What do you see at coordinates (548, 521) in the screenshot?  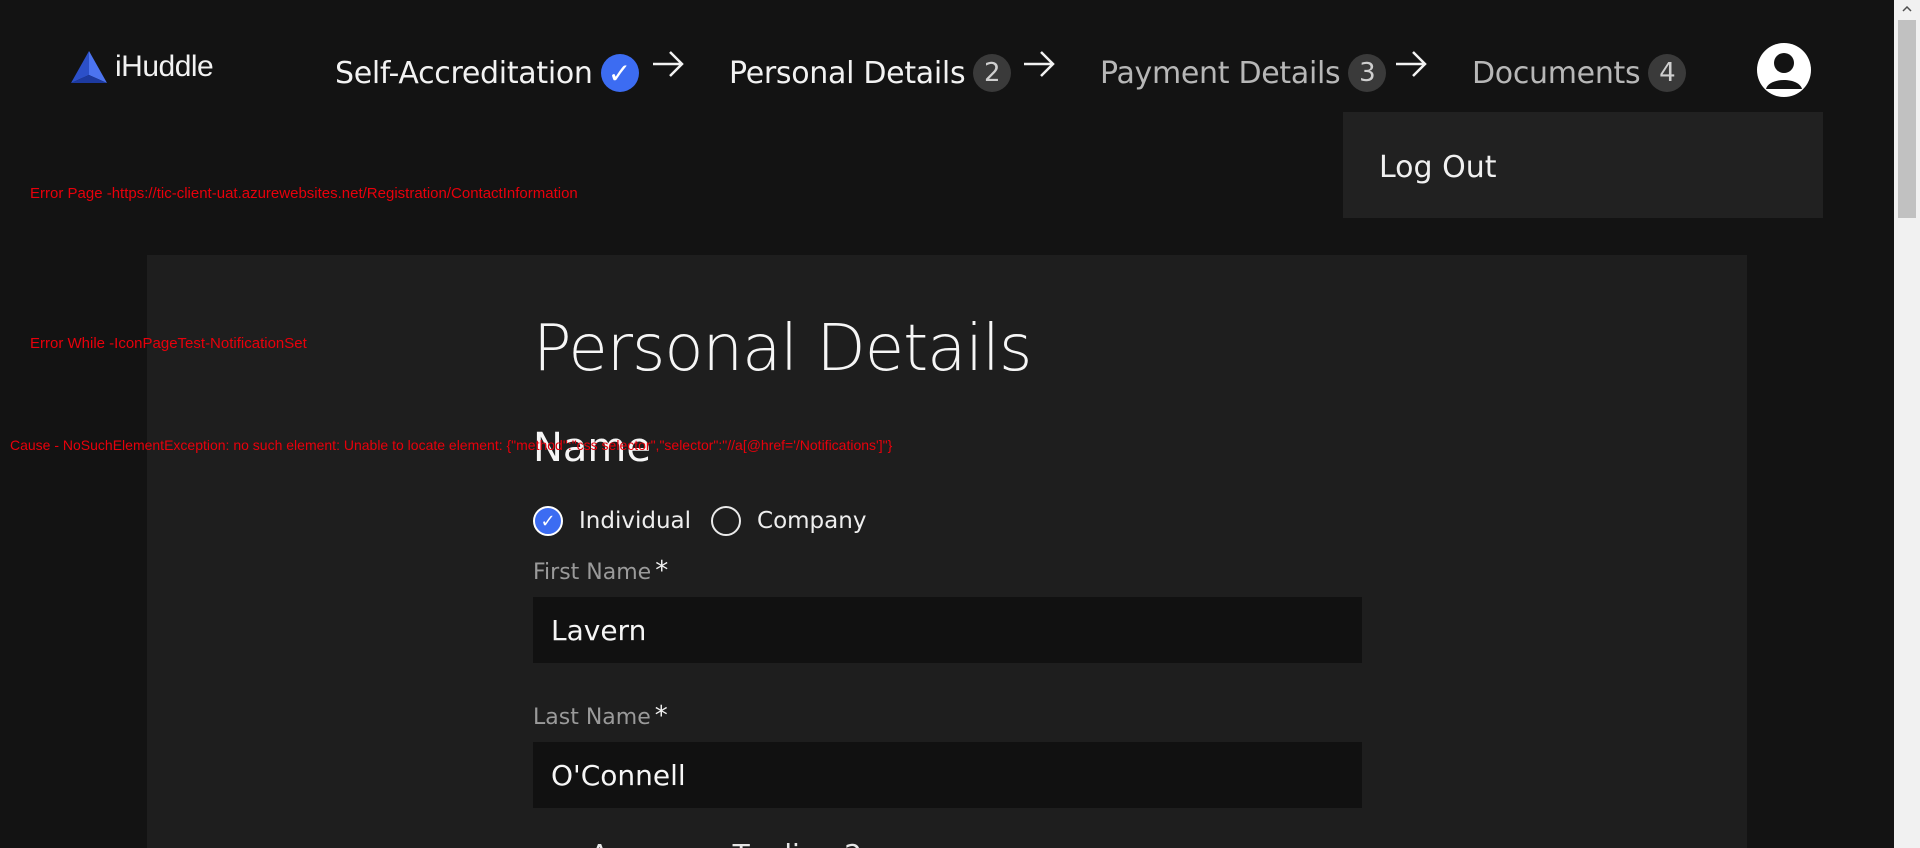 I see `individual-radio: ✓` at bounding box center [548, 521].